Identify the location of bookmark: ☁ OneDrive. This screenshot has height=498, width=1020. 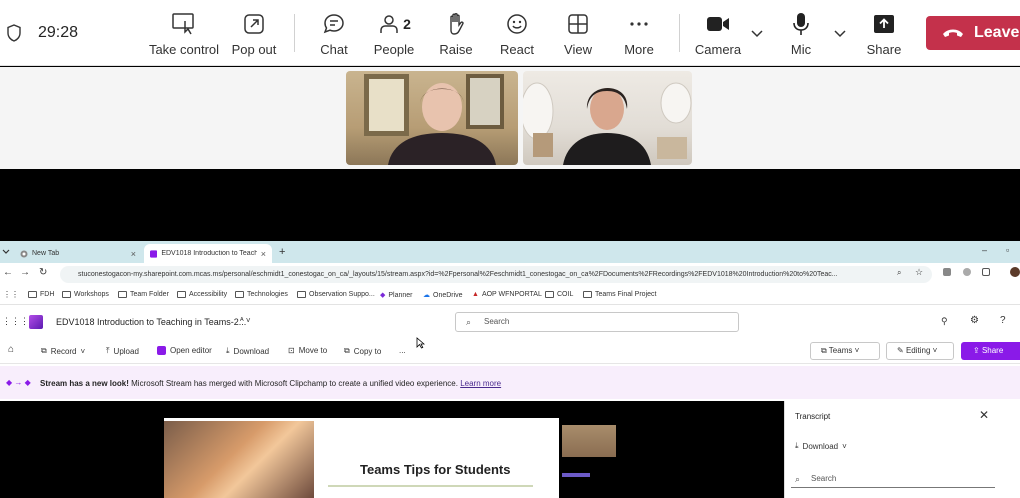
(443, 295).